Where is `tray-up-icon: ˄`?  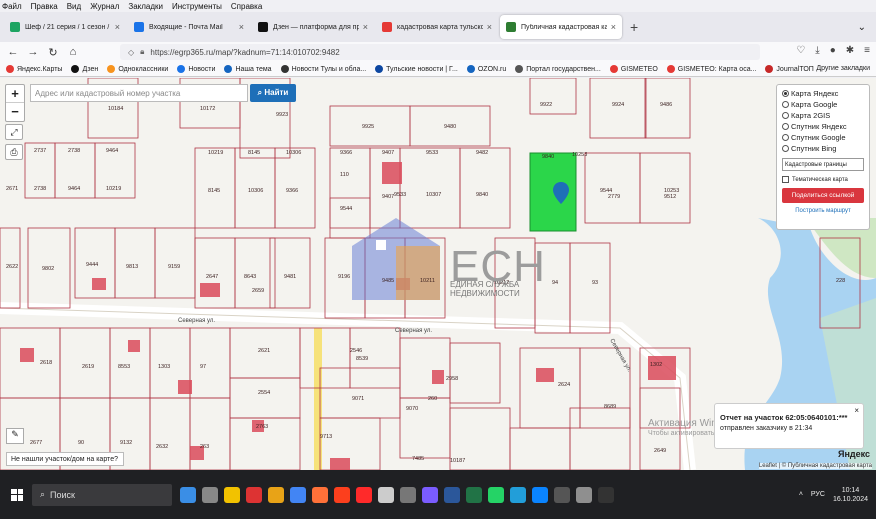
tray-up-icon: ˄ is located at coordinates (801, 494).